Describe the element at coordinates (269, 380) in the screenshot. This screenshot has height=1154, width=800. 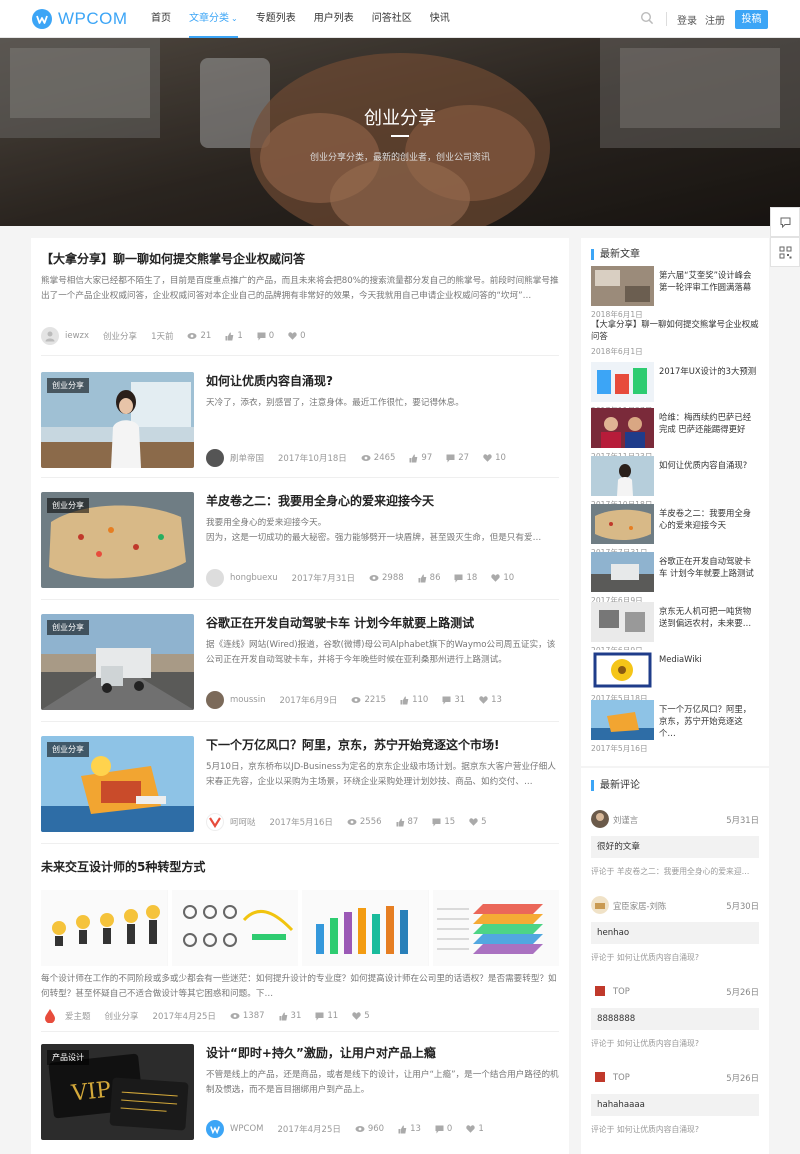
I see `article-title: 如何让优质内容自涌现?` at that location.